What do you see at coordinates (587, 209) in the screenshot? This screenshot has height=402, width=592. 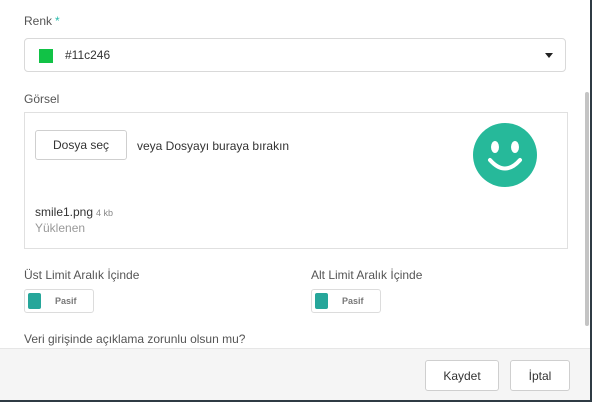 I see `vertical-scrollbar` at bounding box center [587, 209].